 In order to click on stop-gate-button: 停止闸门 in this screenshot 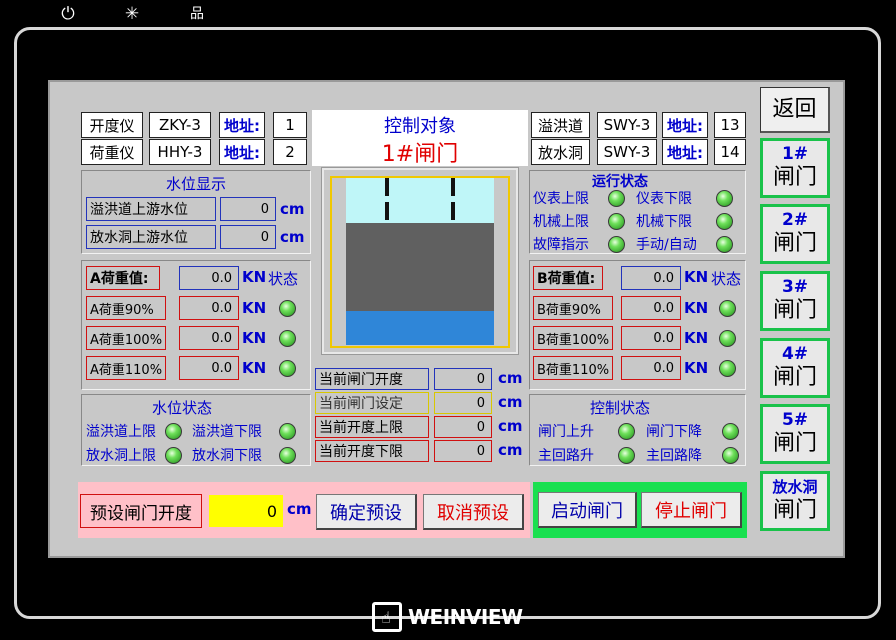, I will do `click(691, 510)`.